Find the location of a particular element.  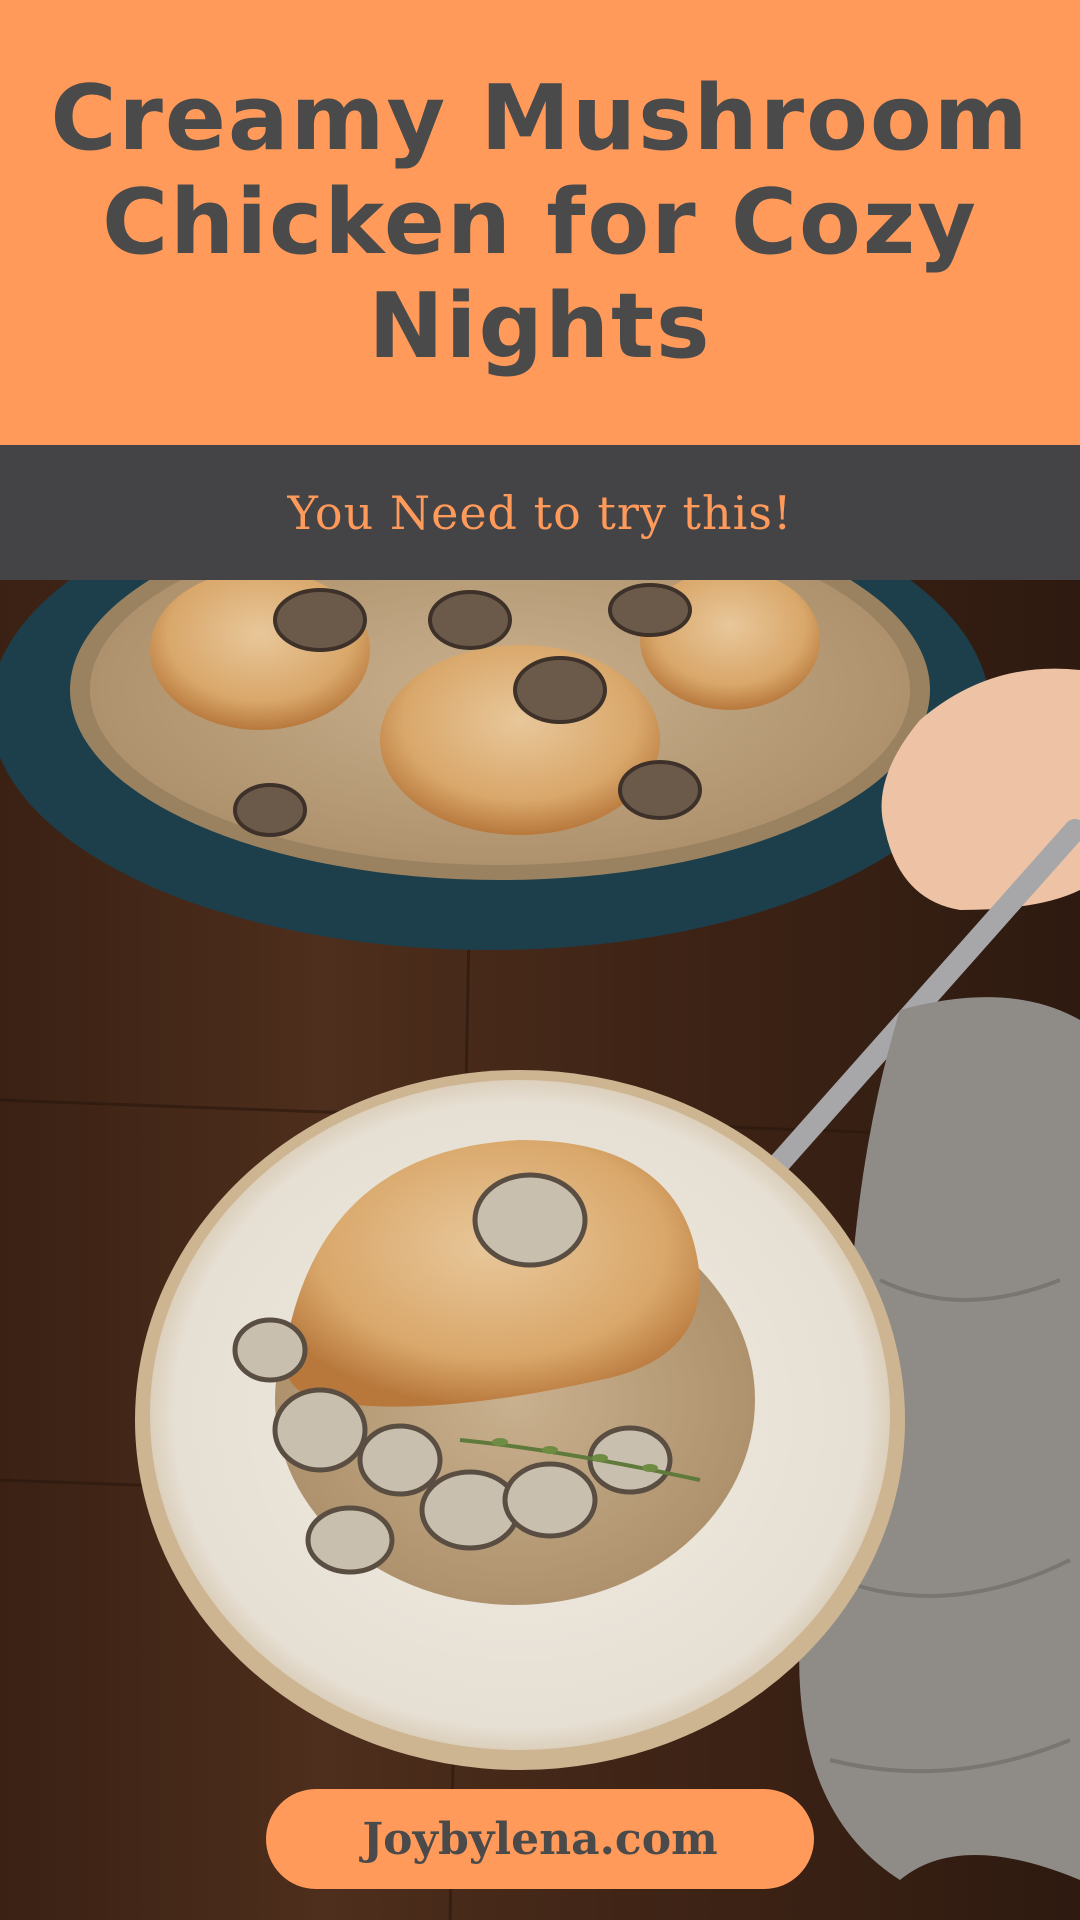

website-label: Joybylena.com is located at coordinates (540, 1839).